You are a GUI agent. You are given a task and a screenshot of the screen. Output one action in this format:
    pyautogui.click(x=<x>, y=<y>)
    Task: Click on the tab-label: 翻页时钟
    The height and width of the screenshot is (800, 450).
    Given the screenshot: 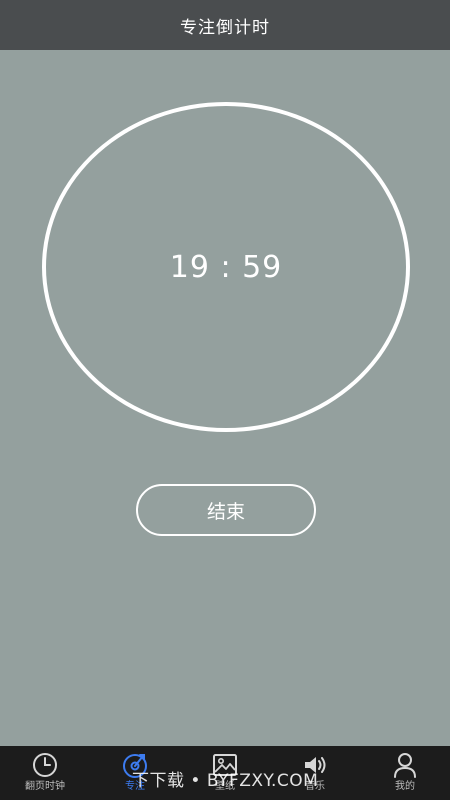 What is the action you would take?
    pyautogui.click(x=45, y=786)
    